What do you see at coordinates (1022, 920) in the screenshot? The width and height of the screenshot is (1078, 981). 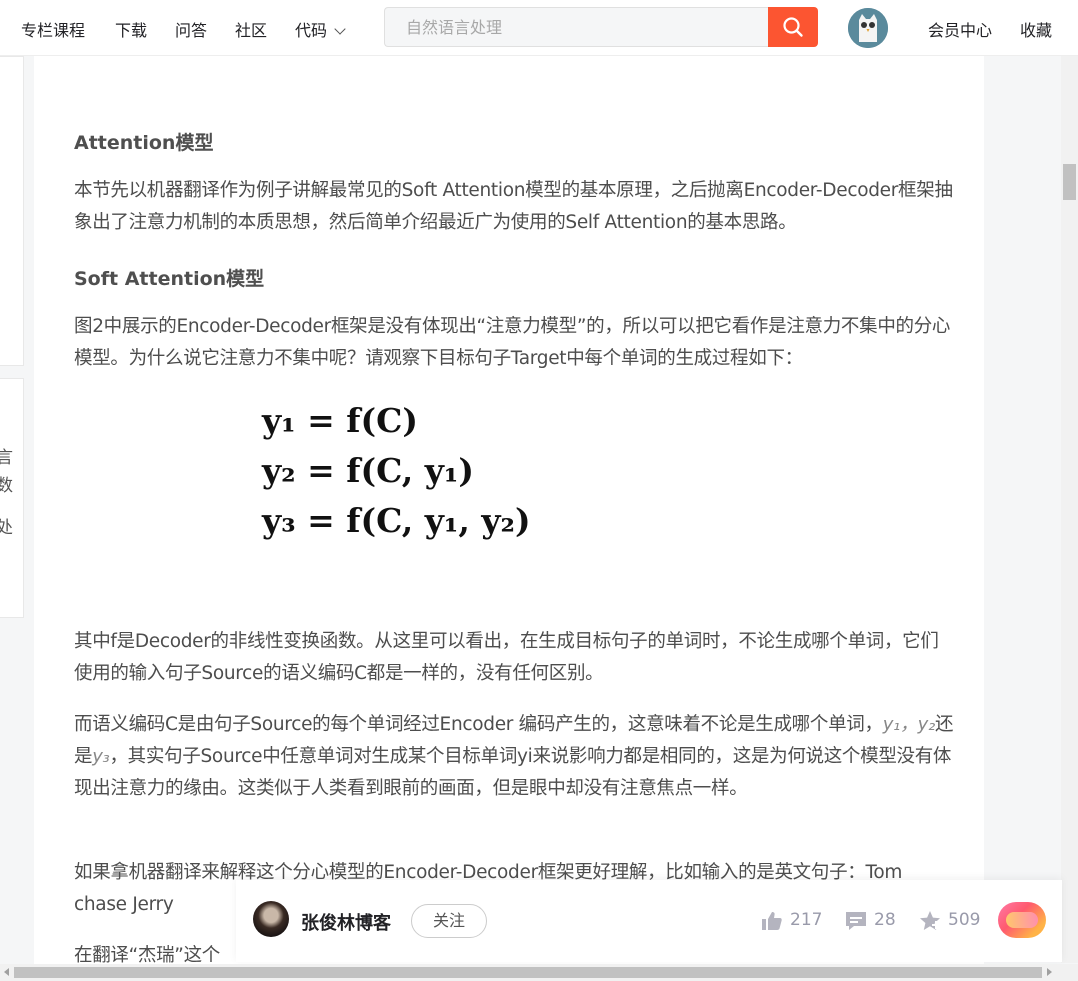 I see `reward-badge-icon` at bounding box center [1022, 920].